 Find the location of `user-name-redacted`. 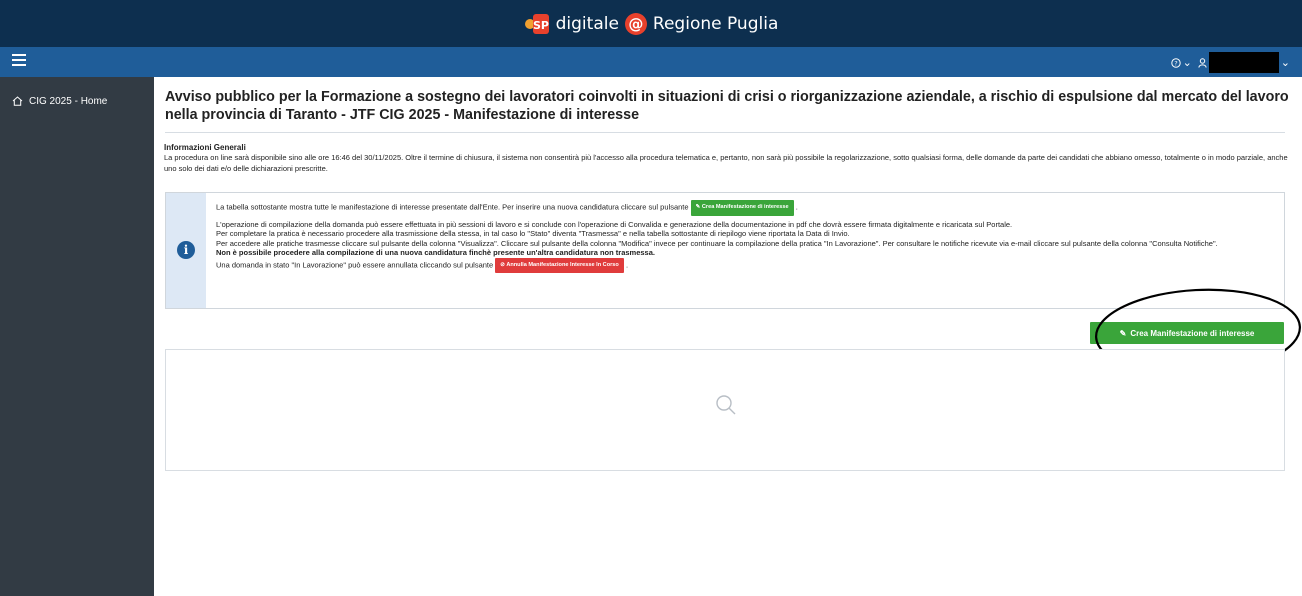

user-name-redacted is located at coordinates (1243, 62).